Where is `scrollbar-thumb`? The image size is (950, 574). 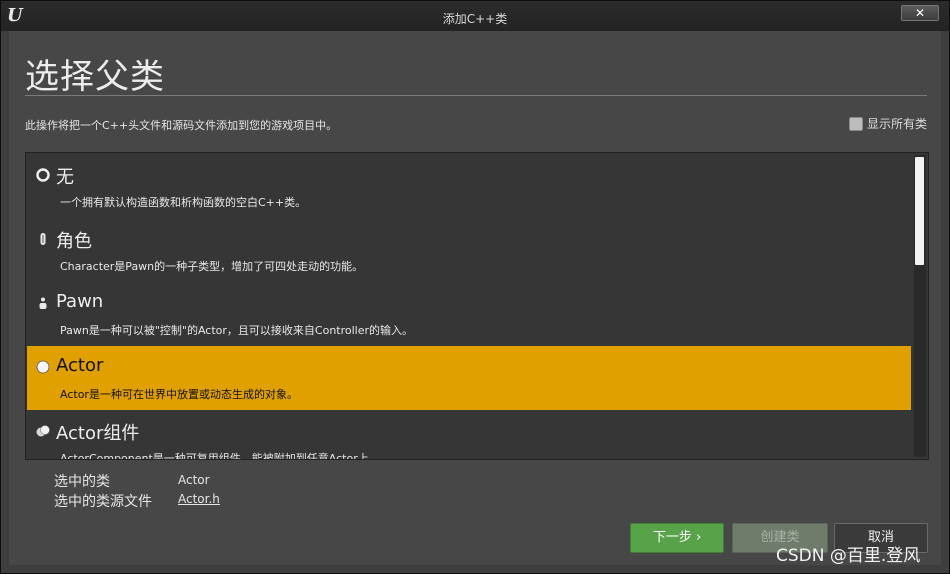 scrollbar-thumb is located at coordinates (919, 211).